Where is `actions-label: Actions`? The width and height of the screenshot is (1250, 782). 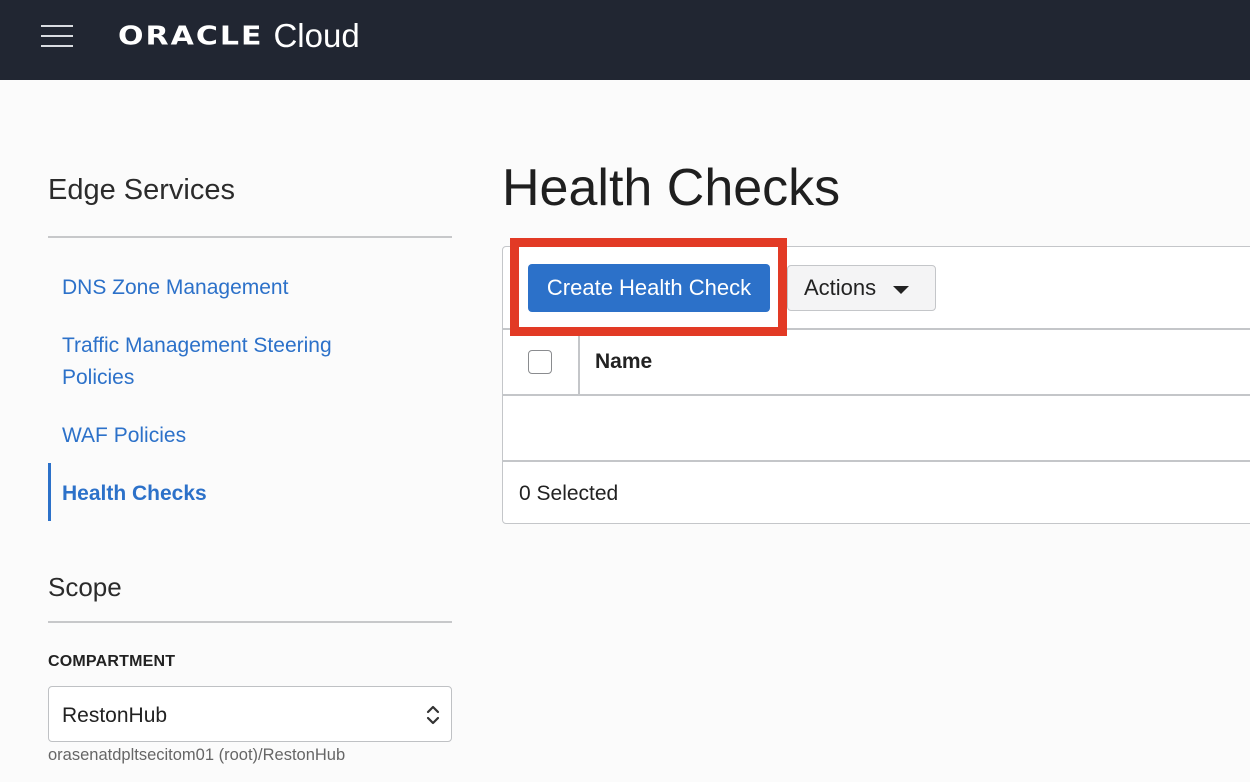 actions-label: Actions is located at coordinates (840, 287).